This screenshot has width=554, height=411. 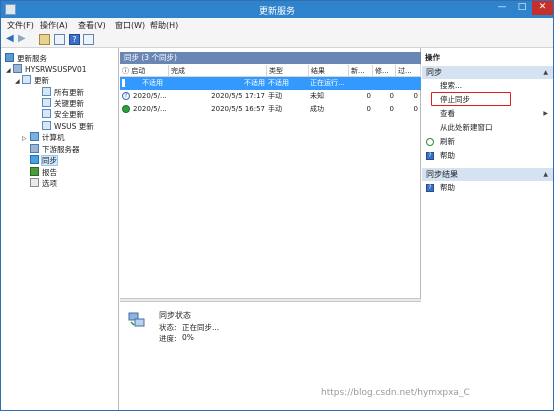 I want to click on menu-window: 窗口(W), so click(x=130, y=25).